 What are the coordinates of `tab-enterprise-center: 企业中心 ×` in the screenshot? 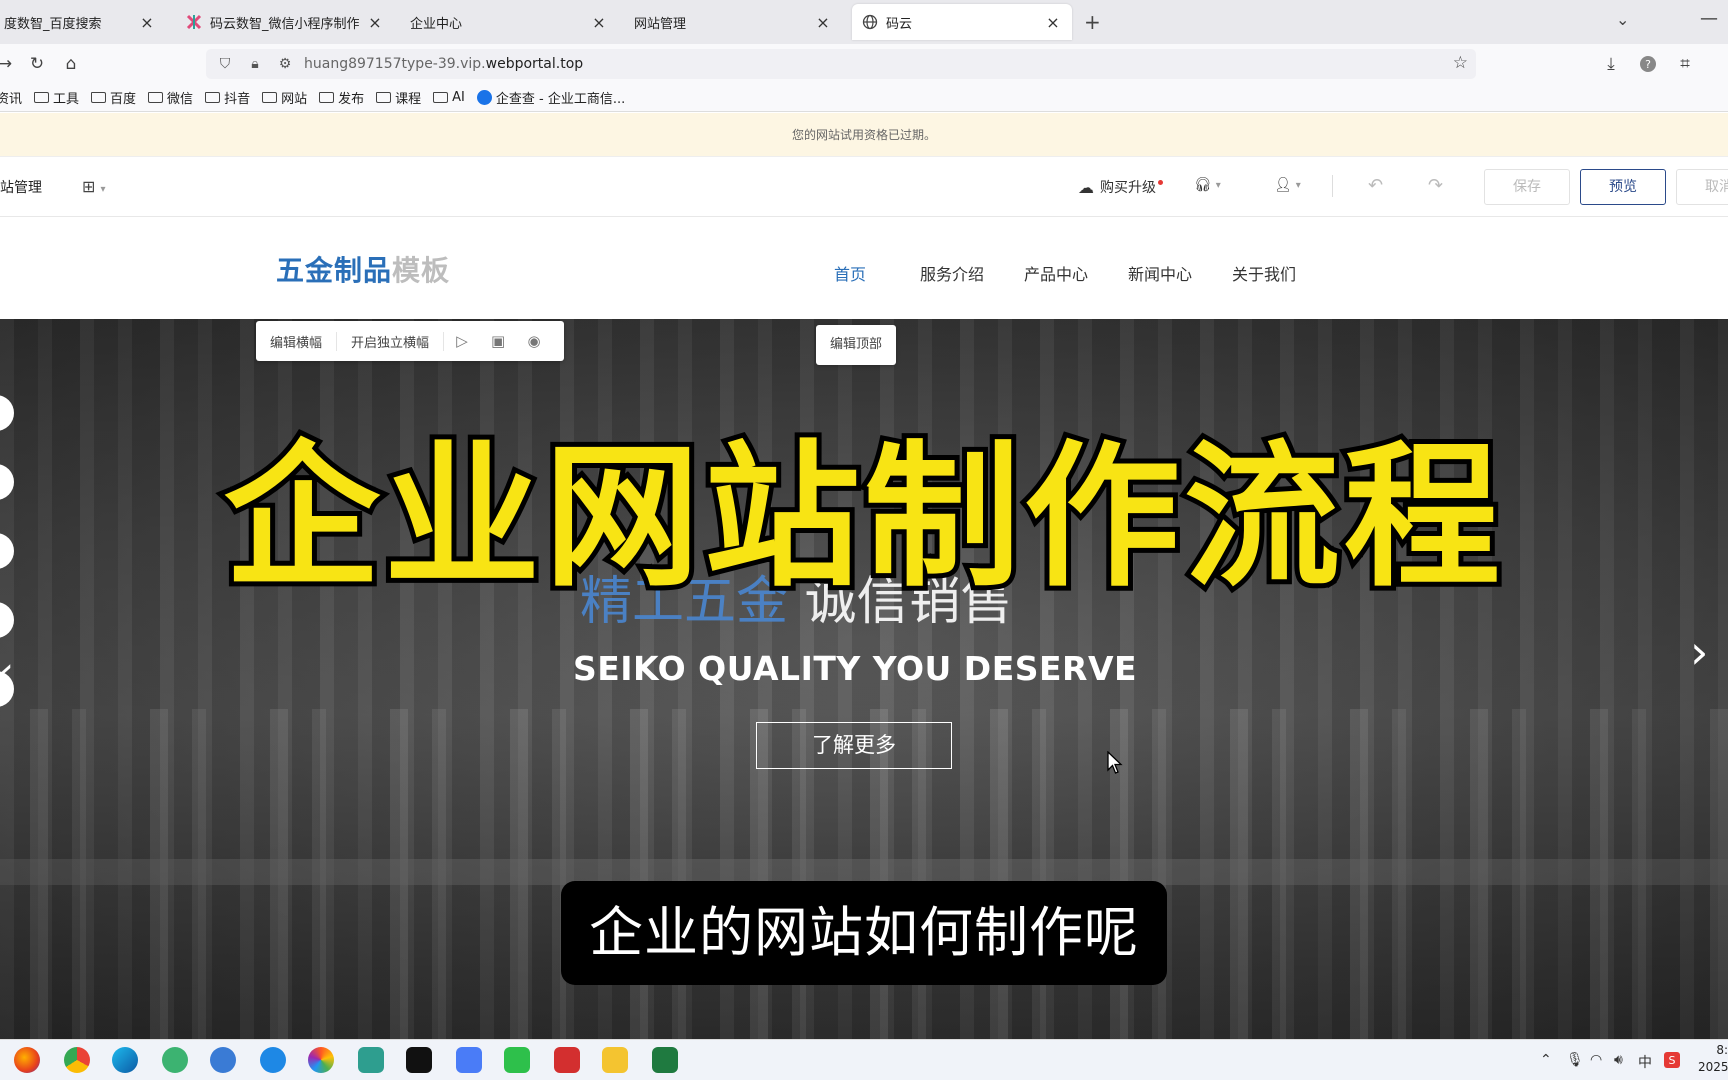 It's located at (509, 22).